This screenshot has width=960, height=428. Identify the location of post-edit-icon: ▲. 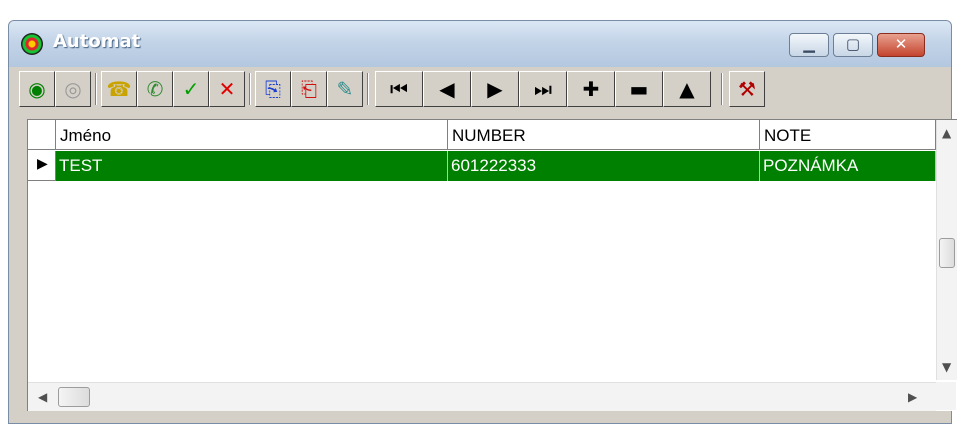
(687, 89).